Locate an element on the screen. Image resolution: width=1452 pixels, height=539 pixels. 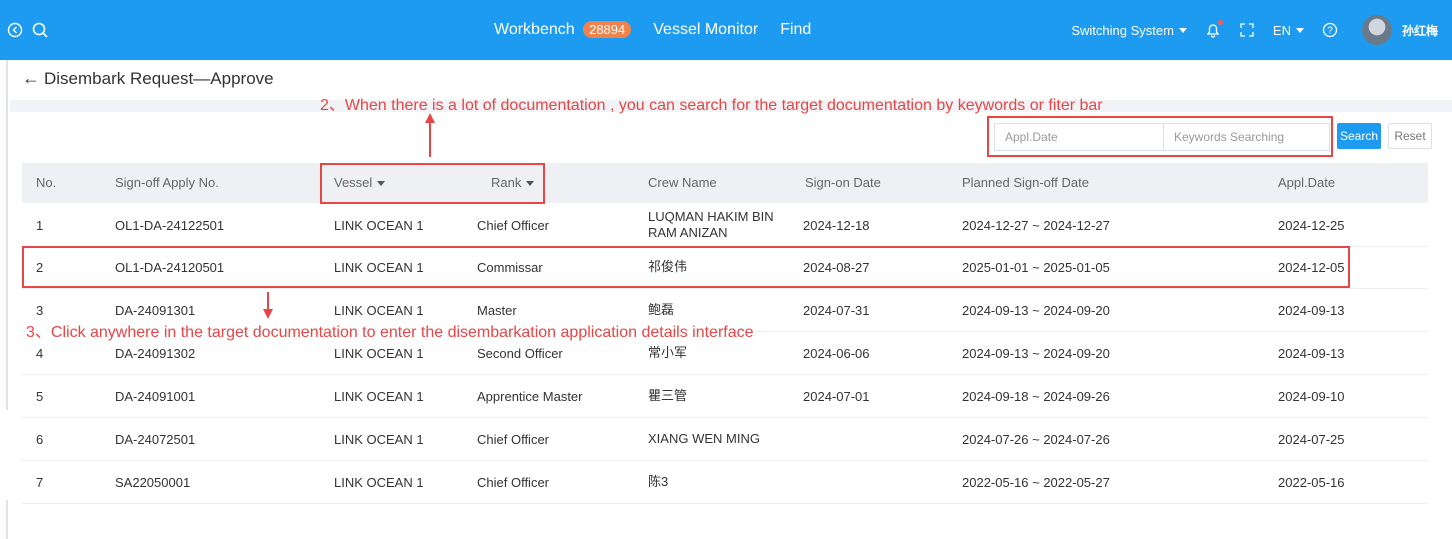
help-icon: ? is located at coordinates (1330, 30).